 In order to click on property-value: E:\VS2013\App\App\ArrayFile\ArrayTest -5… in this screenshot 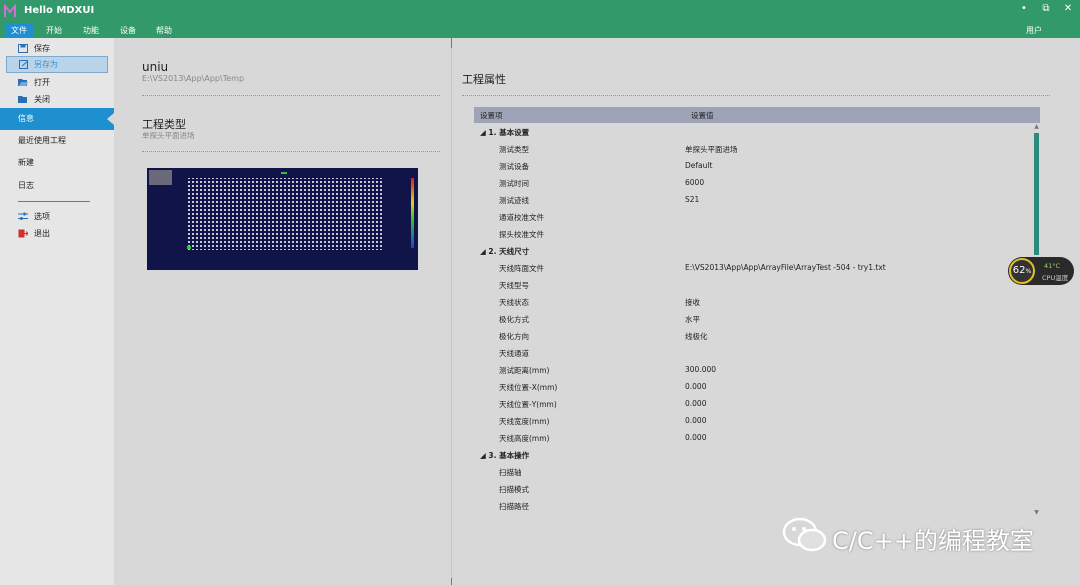, I will do `click(785, 267)`.